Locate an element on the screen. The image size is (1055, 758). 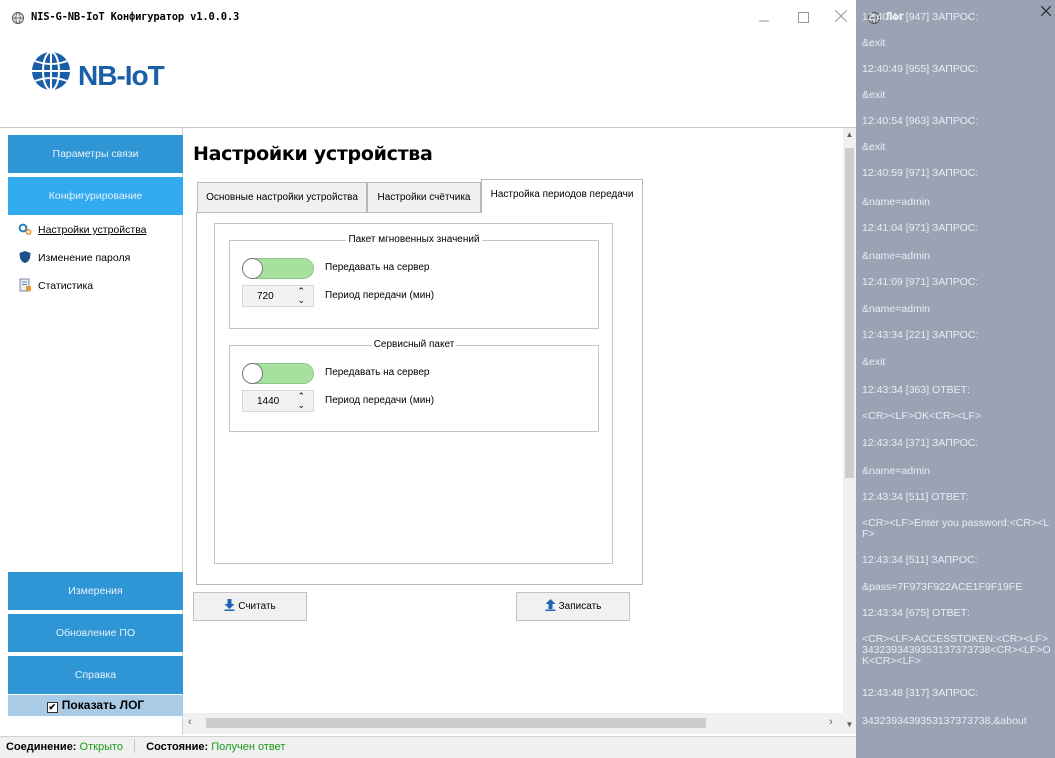
log-line: 12:41:09 [971] ЗАПРОС: is located at coordinates (920, 282).